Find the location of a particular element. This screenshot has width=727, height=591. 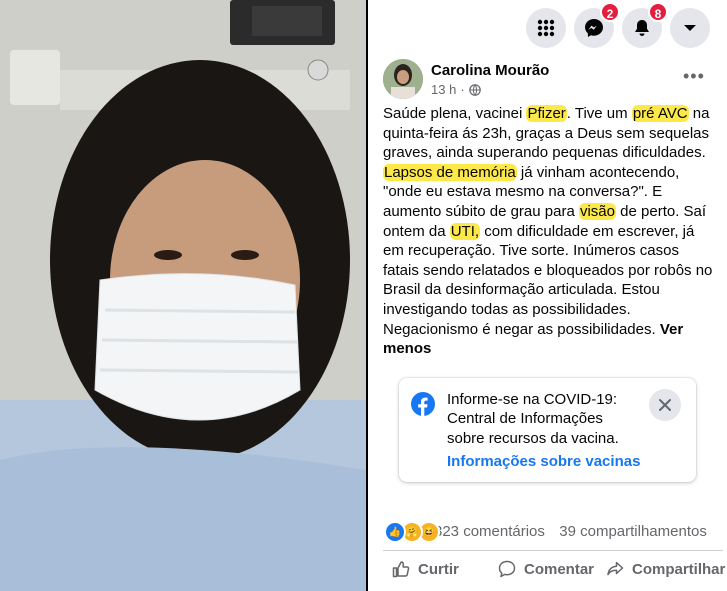

share-button: Compartilhar is located at coordinates (665, 569).